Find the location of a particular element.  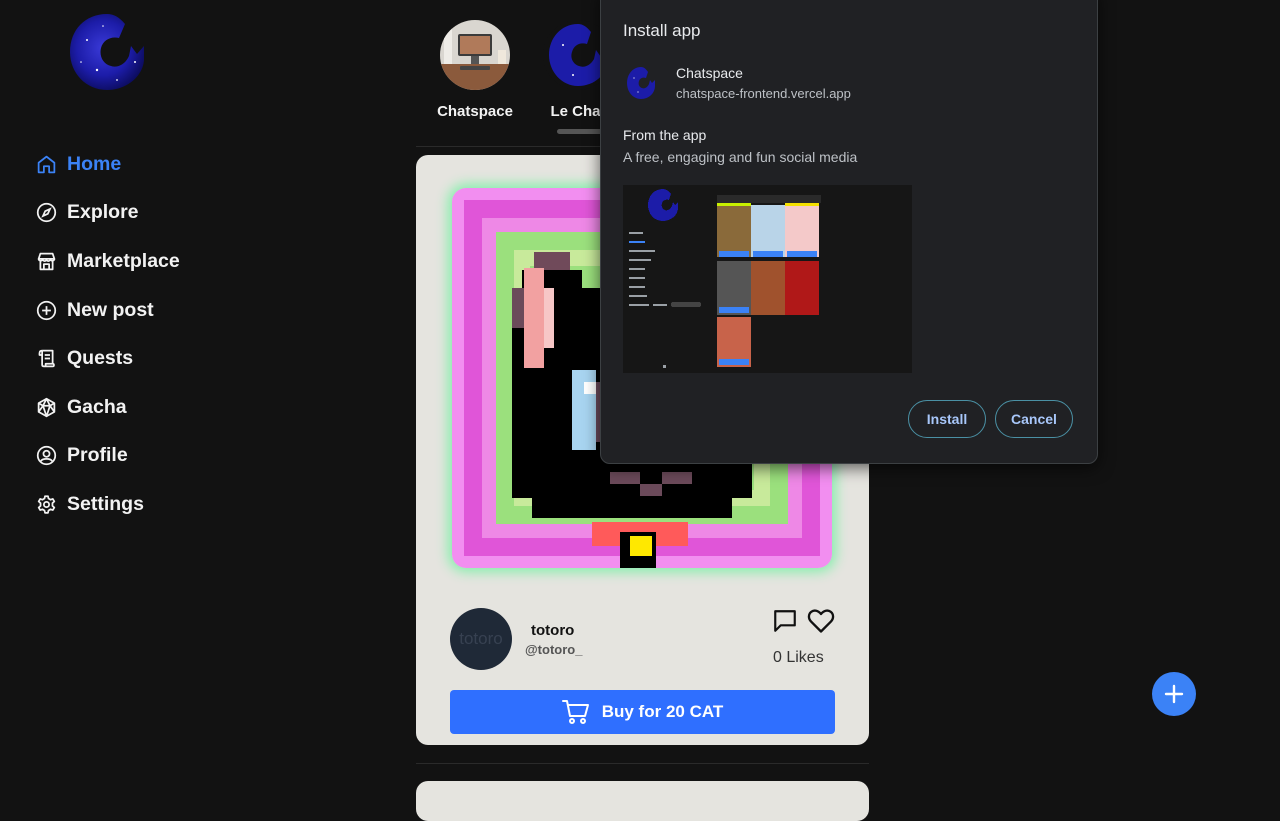

story-item: Chatspace is located at coordinates (475, 70).